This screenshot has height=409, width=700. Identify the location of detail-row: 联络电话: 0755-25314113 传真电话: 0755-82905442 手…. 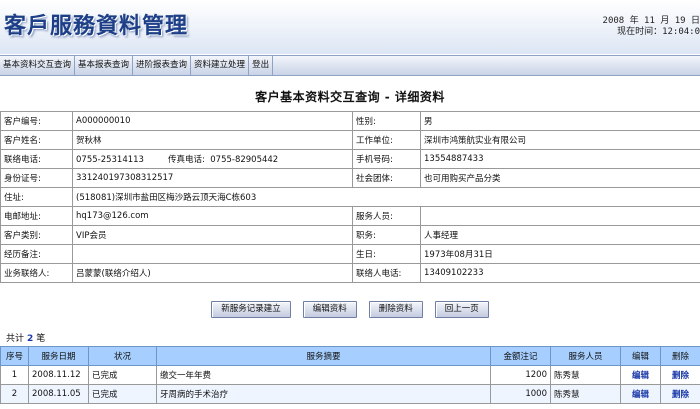
(350, 159).